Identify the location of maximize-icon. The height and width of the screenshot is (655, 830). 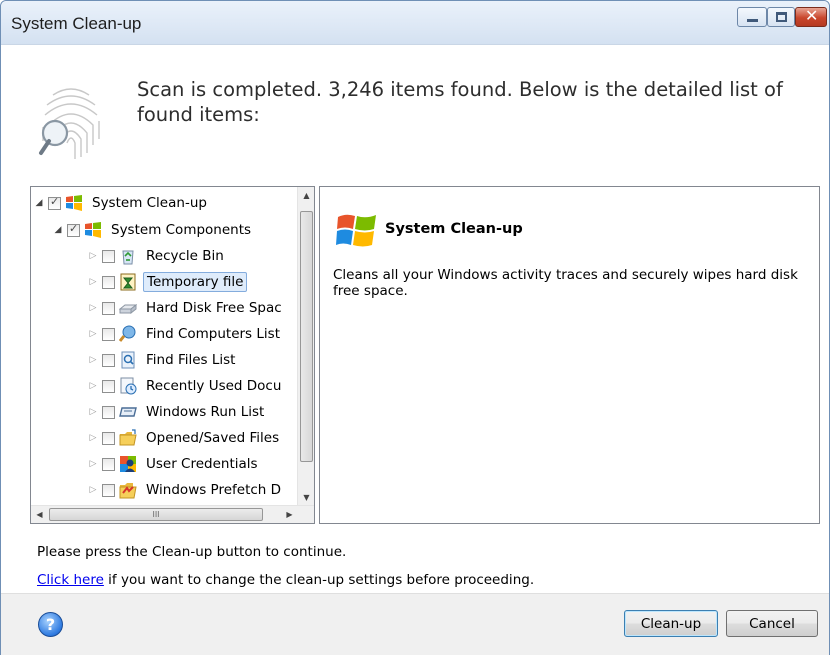
(781, 17).